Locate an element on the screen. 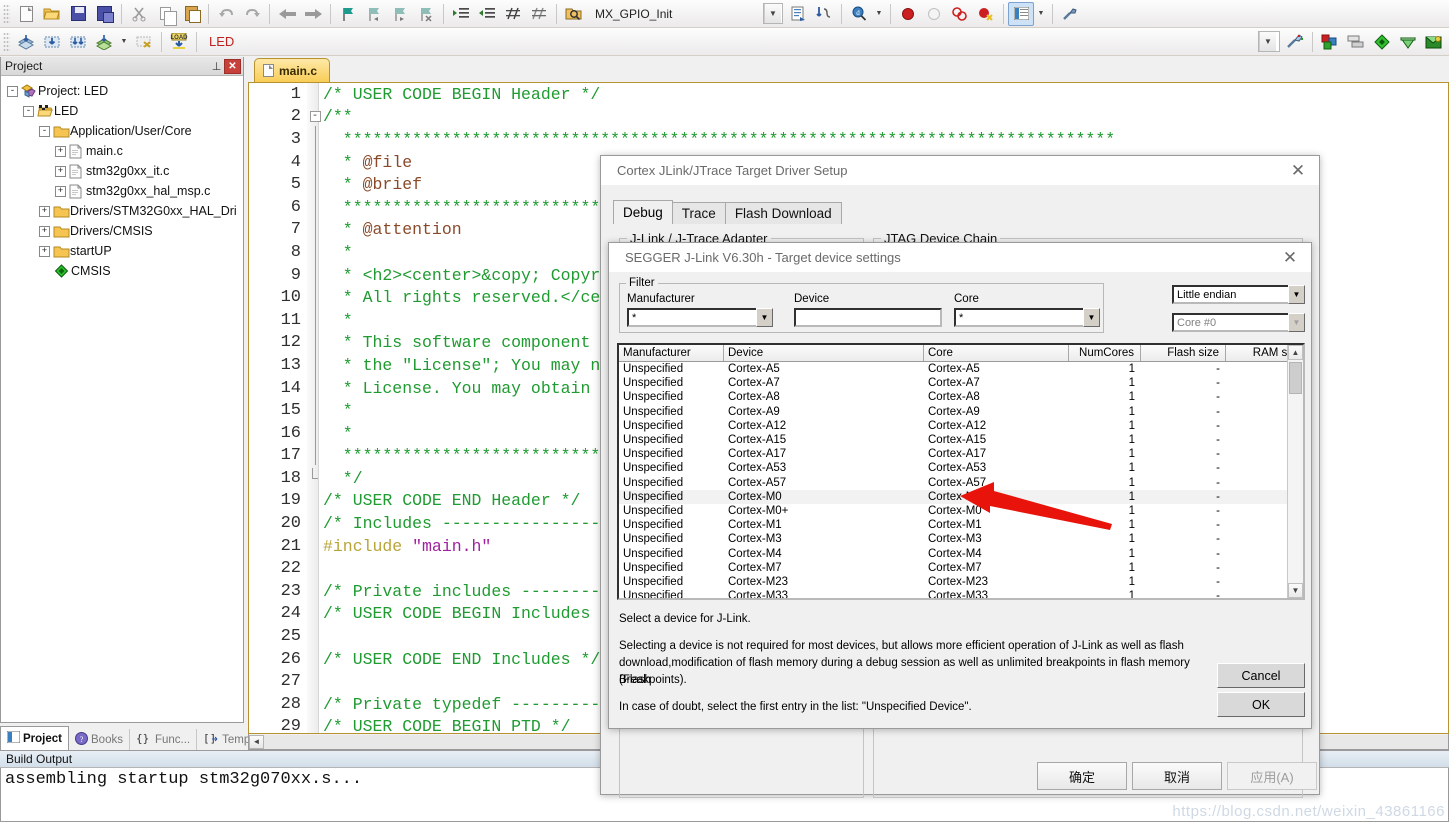 The image size is (1449, 822). device-row: UnspecifiedCortex-M7Cortex-M71-- is located at coordinates (961, 568).